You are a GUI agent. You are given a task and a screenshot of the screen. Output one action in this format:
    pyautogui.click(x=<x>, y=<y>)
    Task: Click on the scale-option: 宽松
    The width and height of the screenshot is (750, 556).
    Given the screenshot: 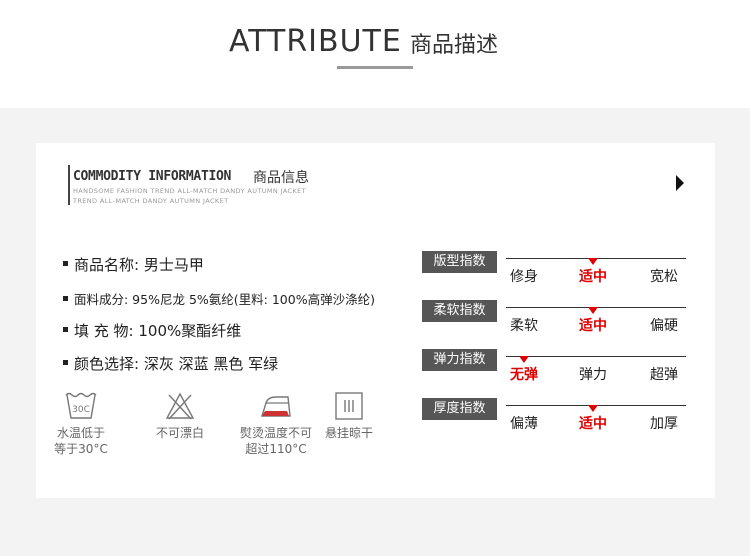 What is the action you would take?
    pyautogui.click(x=664, y=277)
    